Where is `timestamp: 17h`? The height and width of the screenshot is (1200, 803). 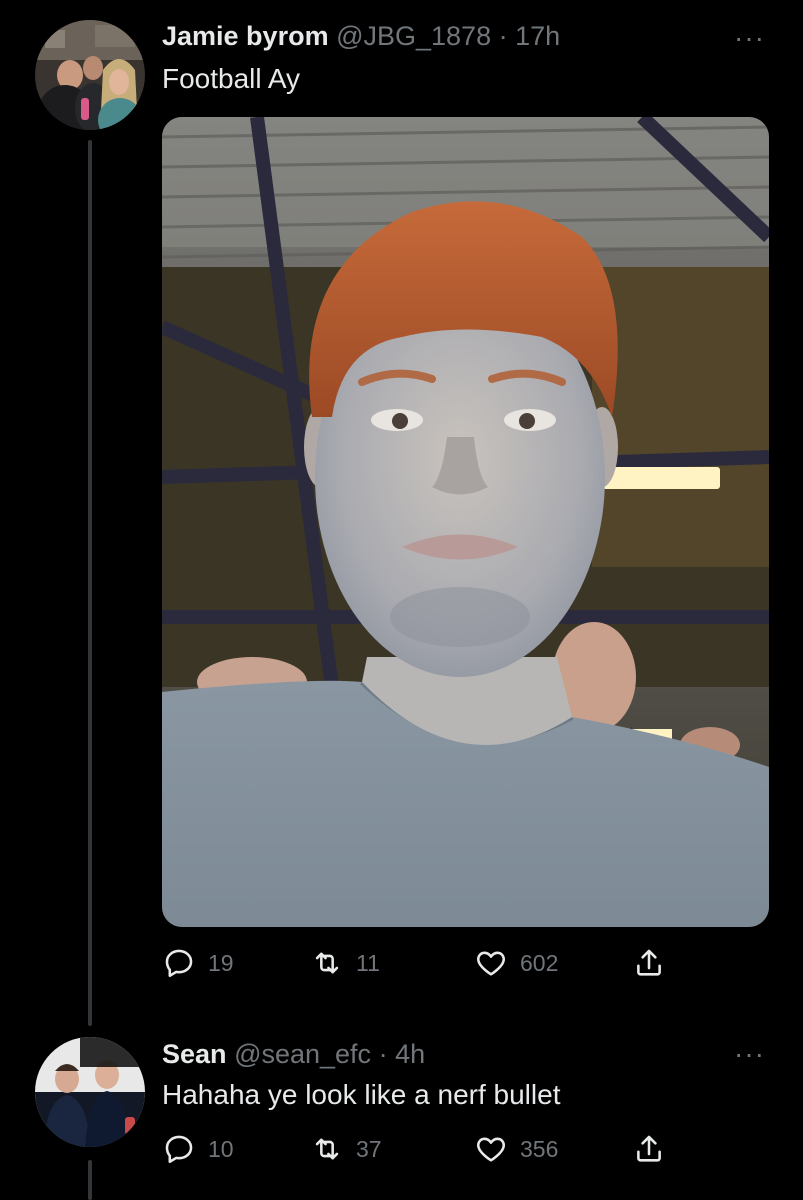
timestamp: 17h is located at coordinates (537, 36).